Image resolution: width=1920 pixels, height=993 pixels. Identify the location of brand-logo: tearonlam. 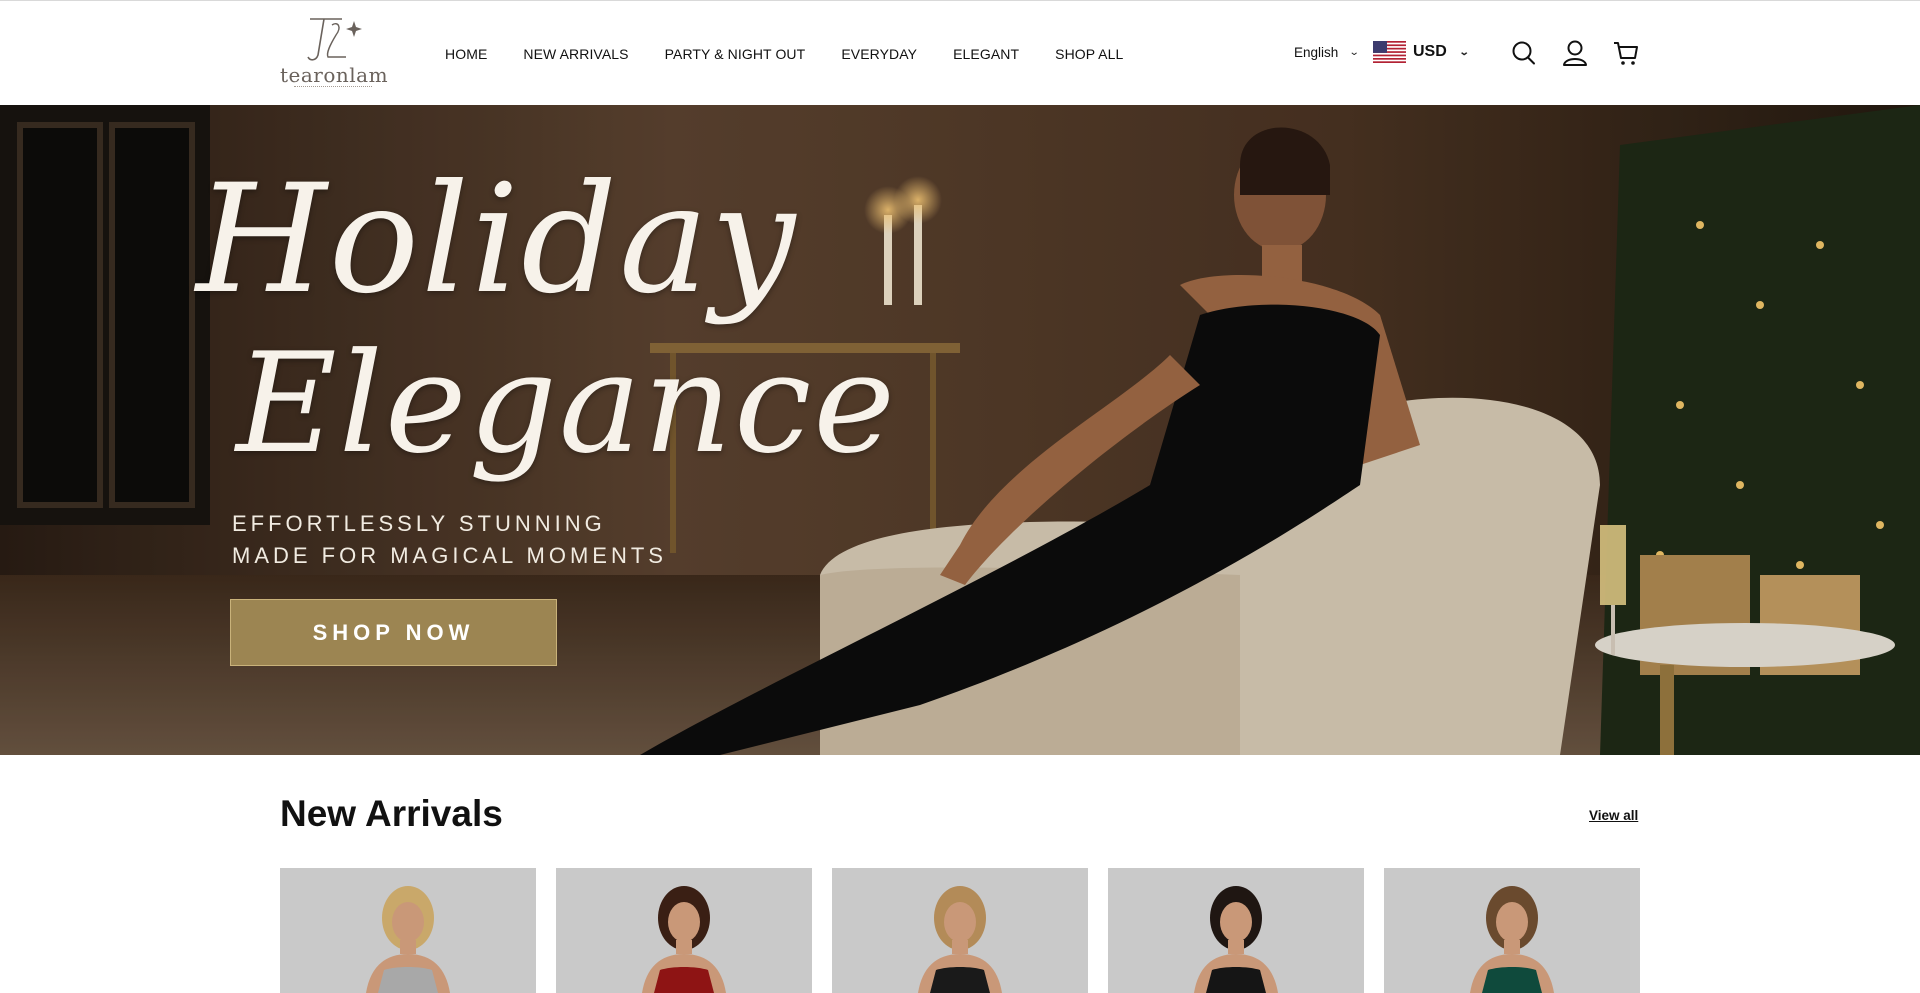
(334, 52).